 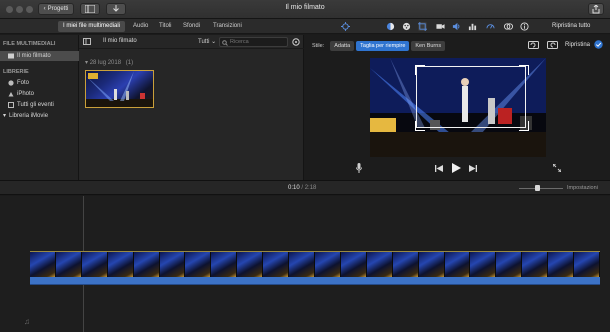 What do you see at coordinates (508, 26) in the screenshot?
I see `filter-icon` at bounding box center [508, 26].